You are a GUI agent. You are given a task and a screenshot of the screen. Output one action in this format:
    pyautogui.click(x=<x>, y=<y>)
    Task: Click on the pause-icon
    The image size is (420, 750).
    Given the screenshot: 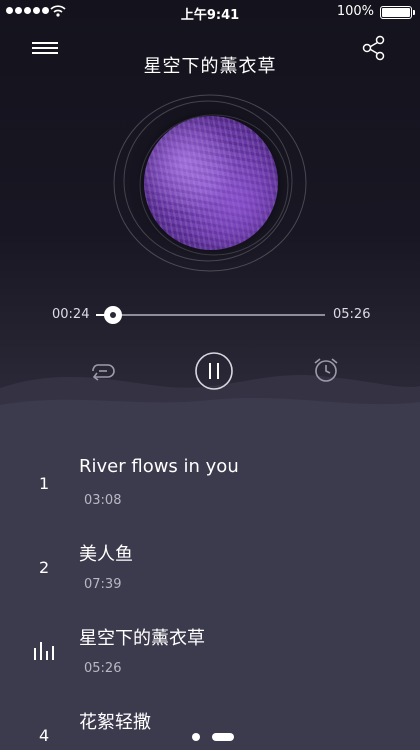 What is the action you would take?
    pyautogui.click(x=214, y=371)
    